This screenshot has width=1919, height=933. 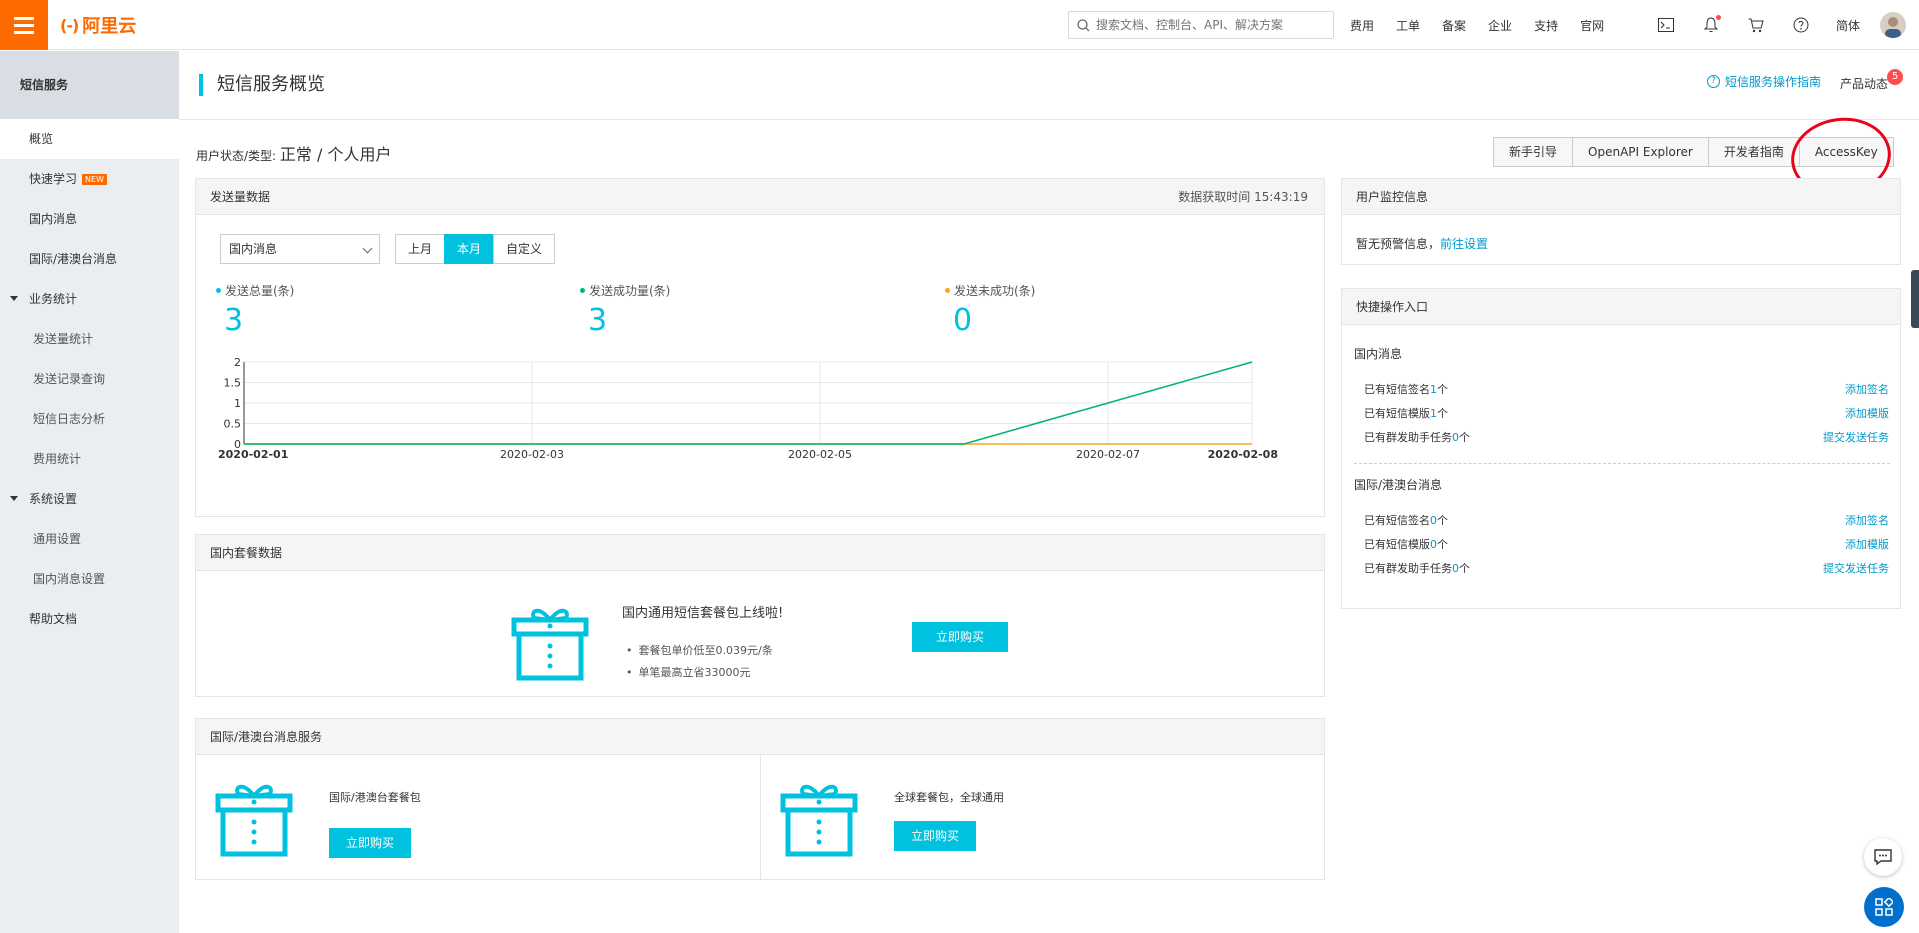 I want to click on quick-row: 已有短信签名0个 添加签名, so click(x=1626, y=522).